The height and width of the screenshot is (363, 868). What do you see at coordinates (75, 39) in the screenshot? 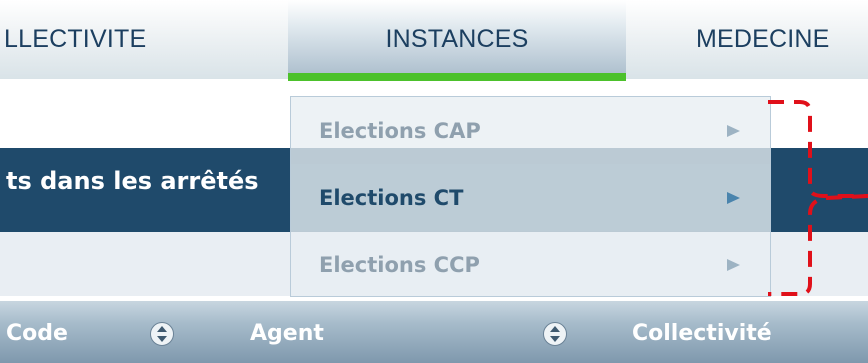
I see `nav-item-label: LLECTIVITE` at bounding box center [75, 39].